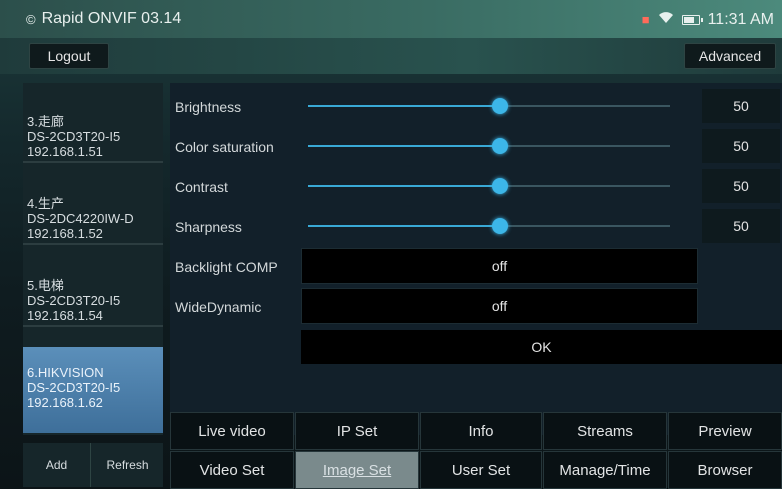 The image size is (782, 489). I want to click on tab-image-set: Image Set, so click(357, 470).